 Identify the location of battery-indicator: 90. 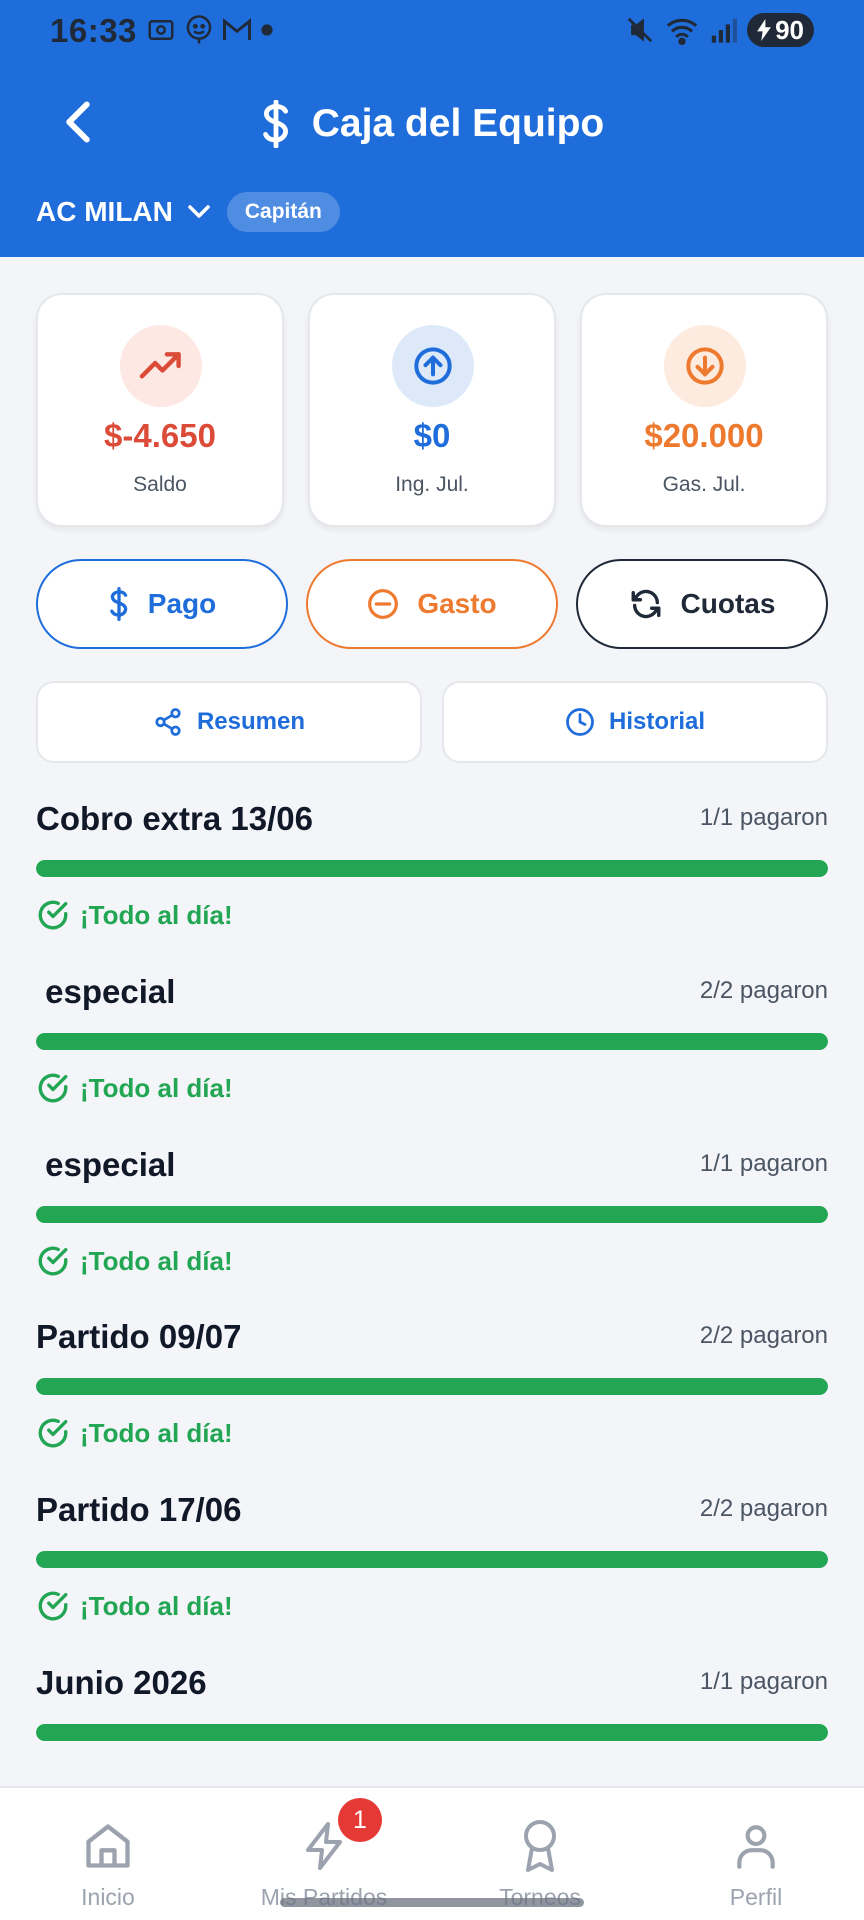
(780, 30).